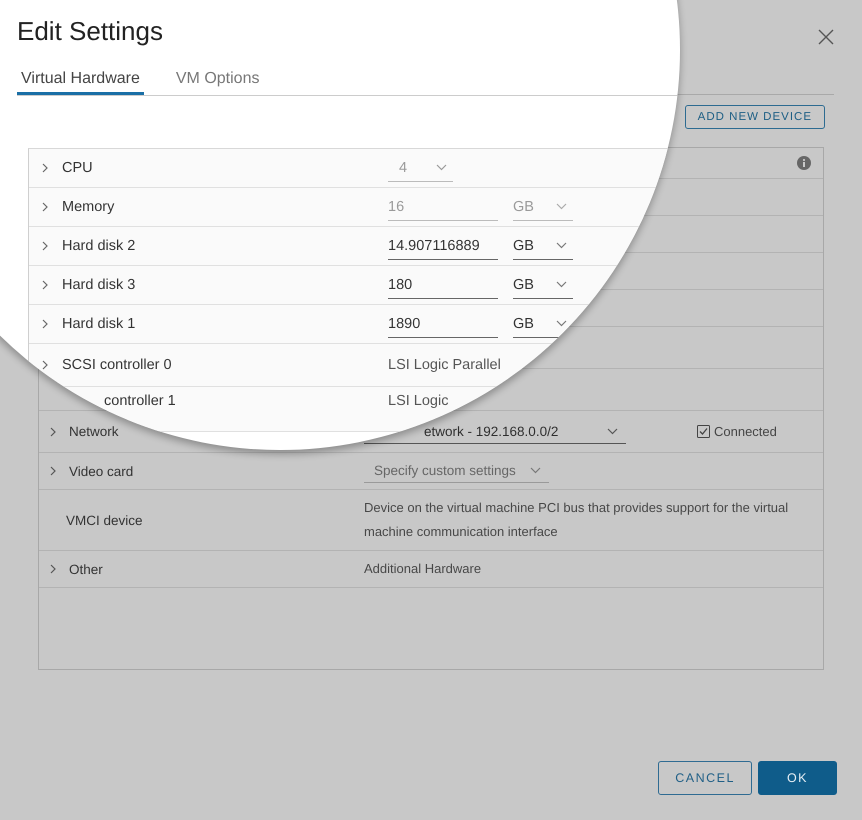  Describe the element at coordinates (354, 365) in the screenshot. I see `device-row: SCSI controller 0 LSI Logic Parallel` at that location.